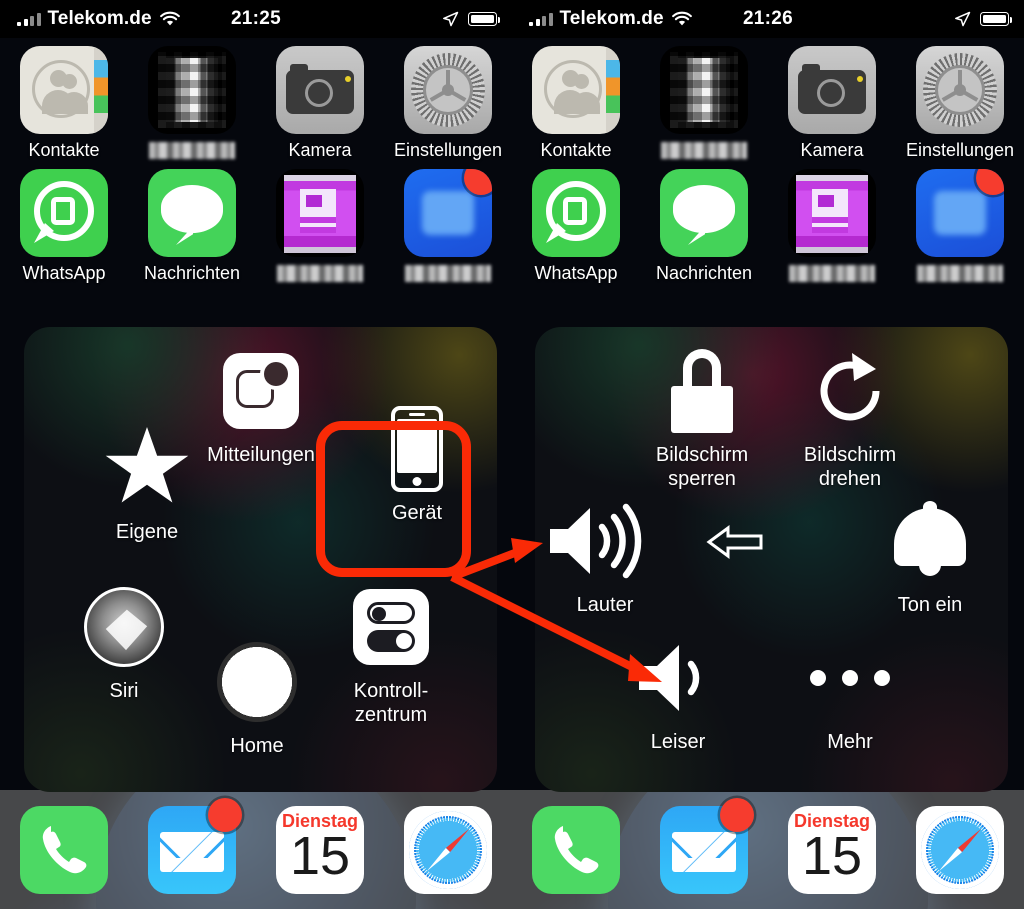 This screenshot has height=909, width=1024. I want to click on at-item-leiser: Leiser, so click(678, 693).